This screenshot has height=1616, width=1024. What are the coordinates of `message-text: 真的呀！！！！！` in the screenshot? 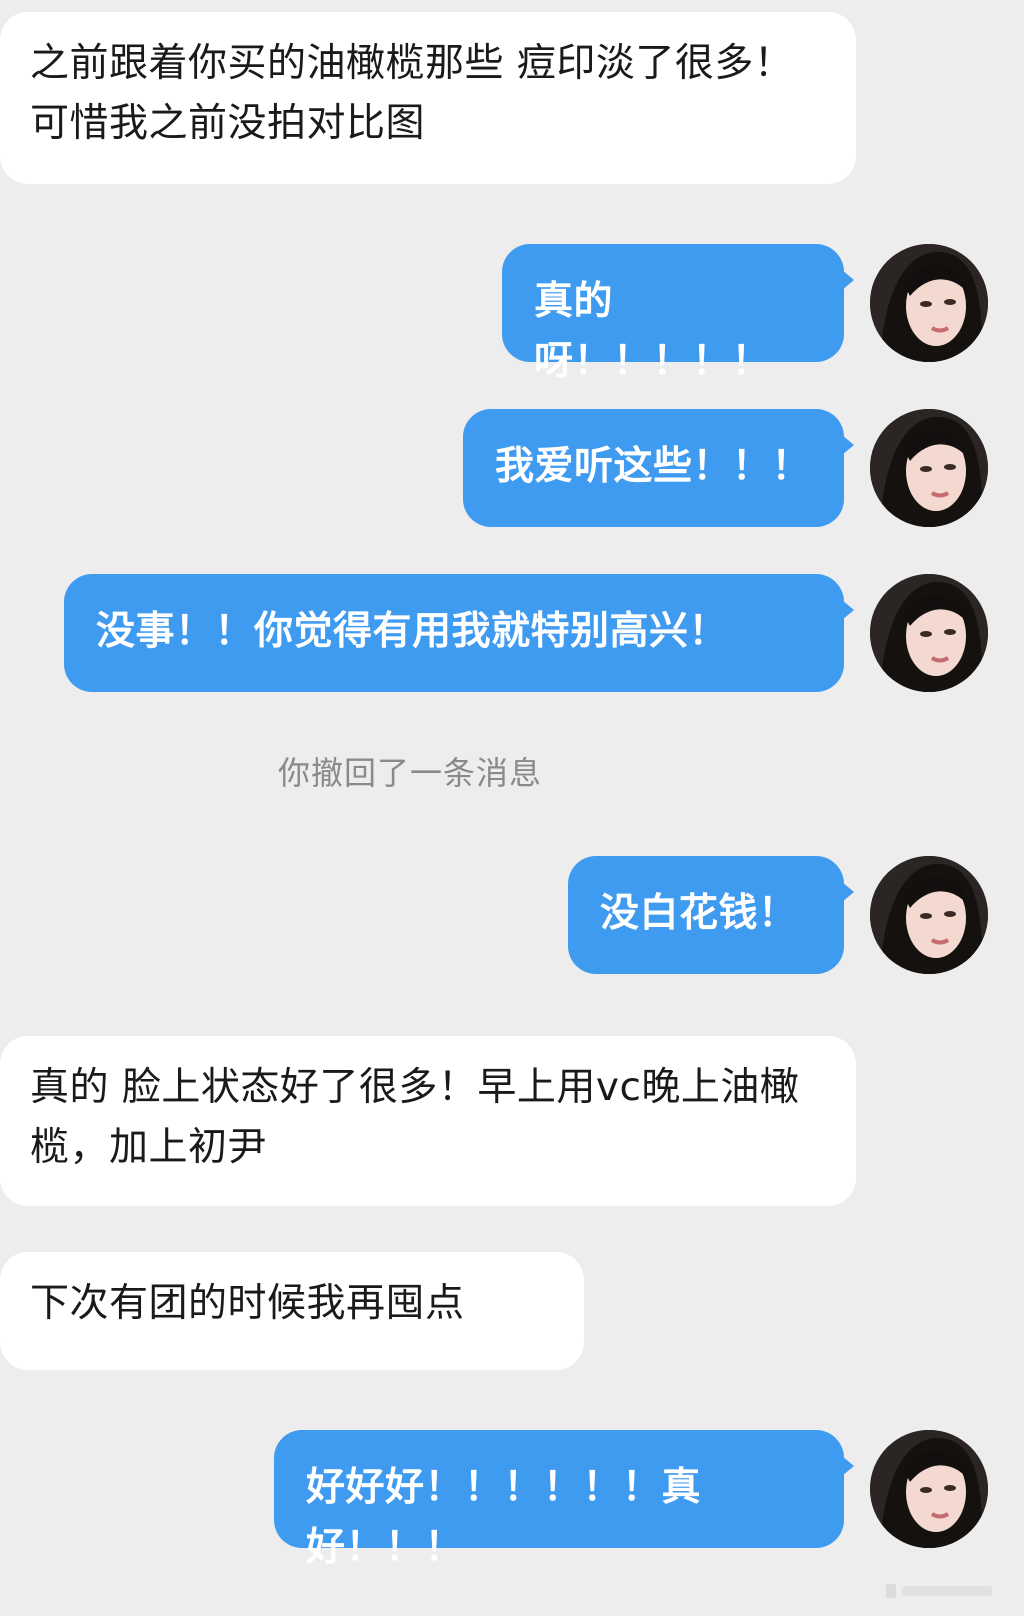 It's located at (653, 331).